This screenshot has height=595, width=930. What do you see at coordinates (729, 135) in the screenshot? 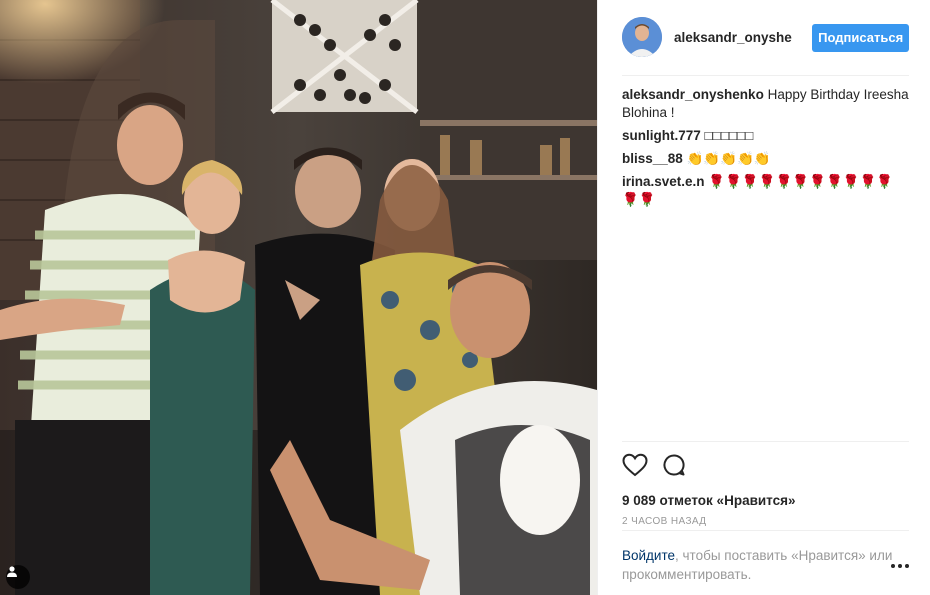
I see `comment-text: □□□□□□` at bounding box center [729, 135].